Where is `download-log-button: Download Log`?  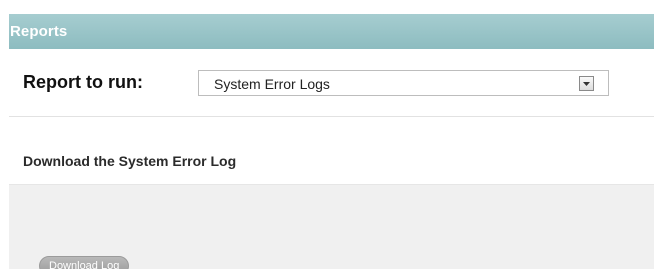 download-log-button: Download Log is located at coordinates (84, 262).